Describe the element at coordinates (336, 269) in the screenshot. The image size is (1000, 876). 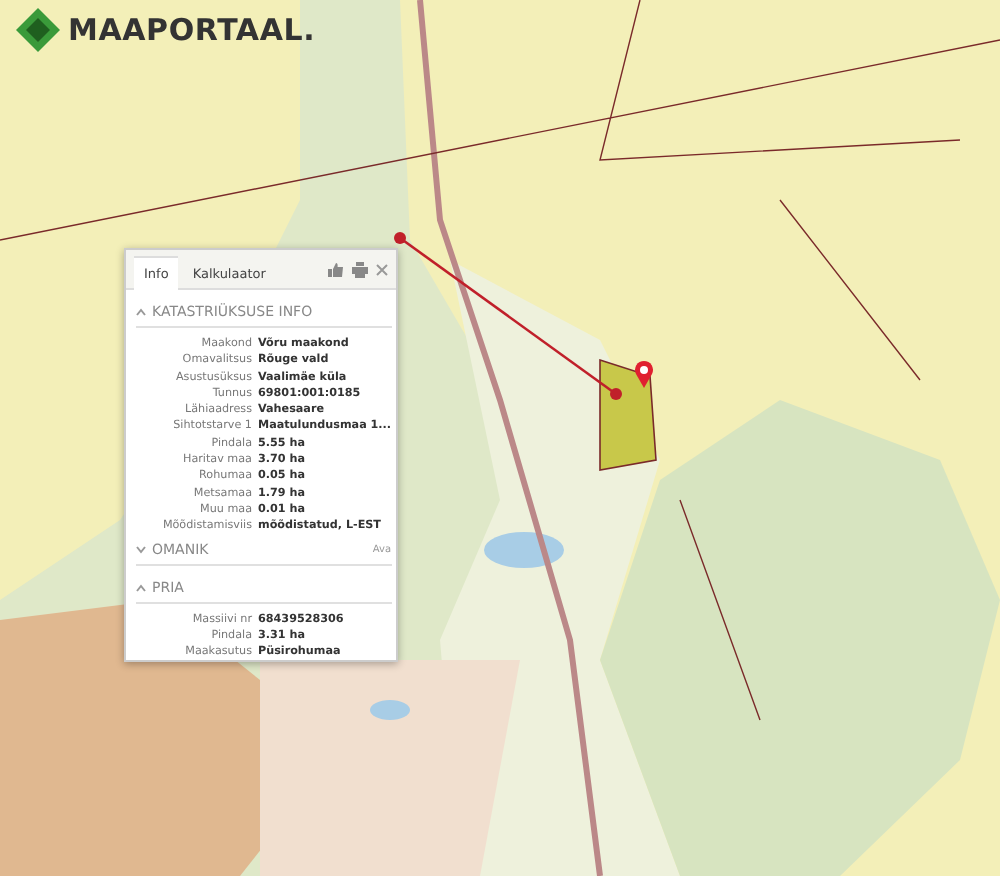
I see `thumbs-up-icon` at that location.